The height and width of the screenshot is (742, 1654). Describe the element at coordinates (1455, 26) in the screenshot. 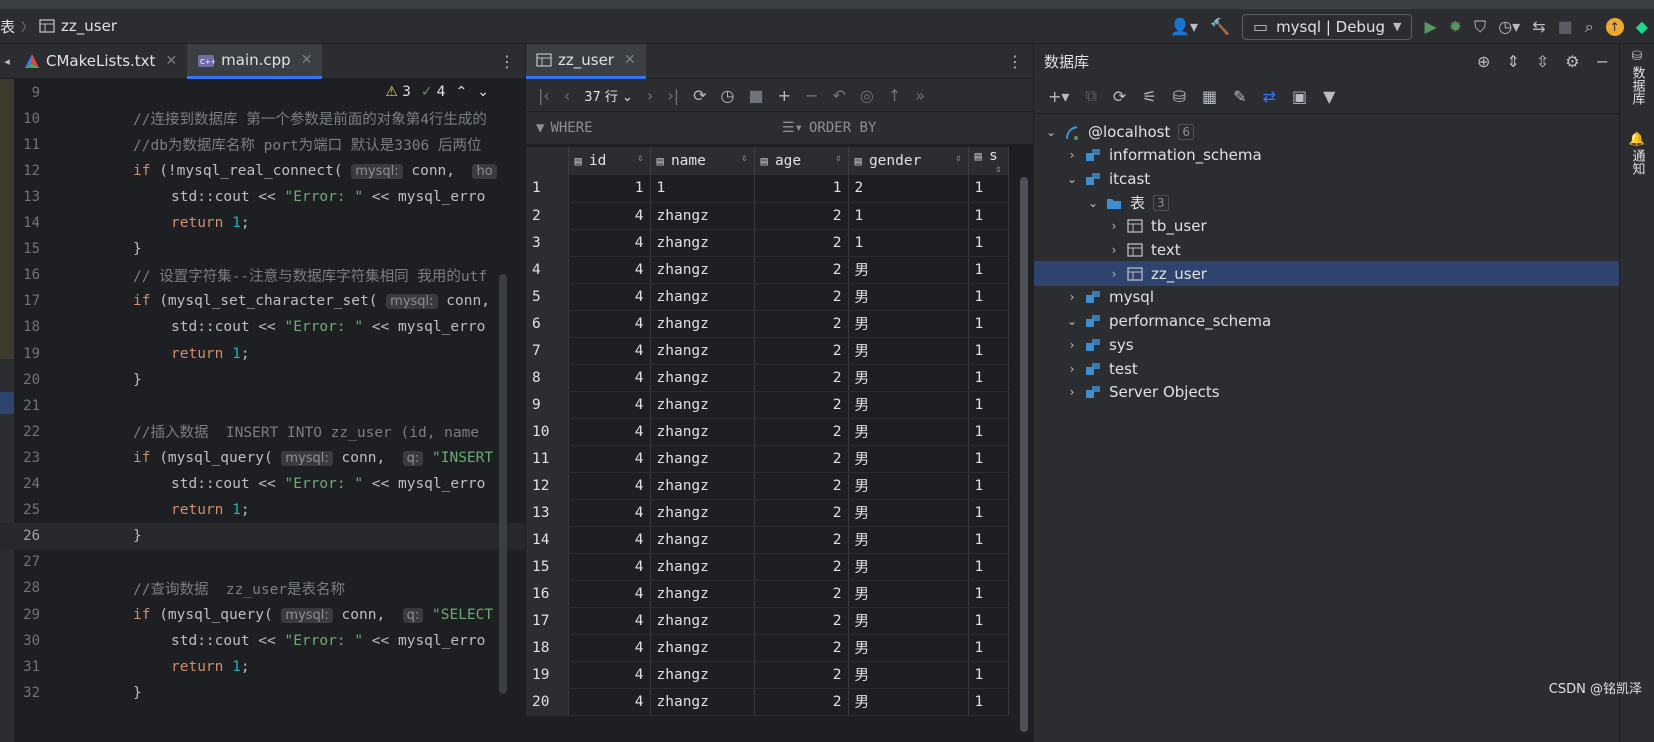

I see `debug-icon: ✹` at that location.